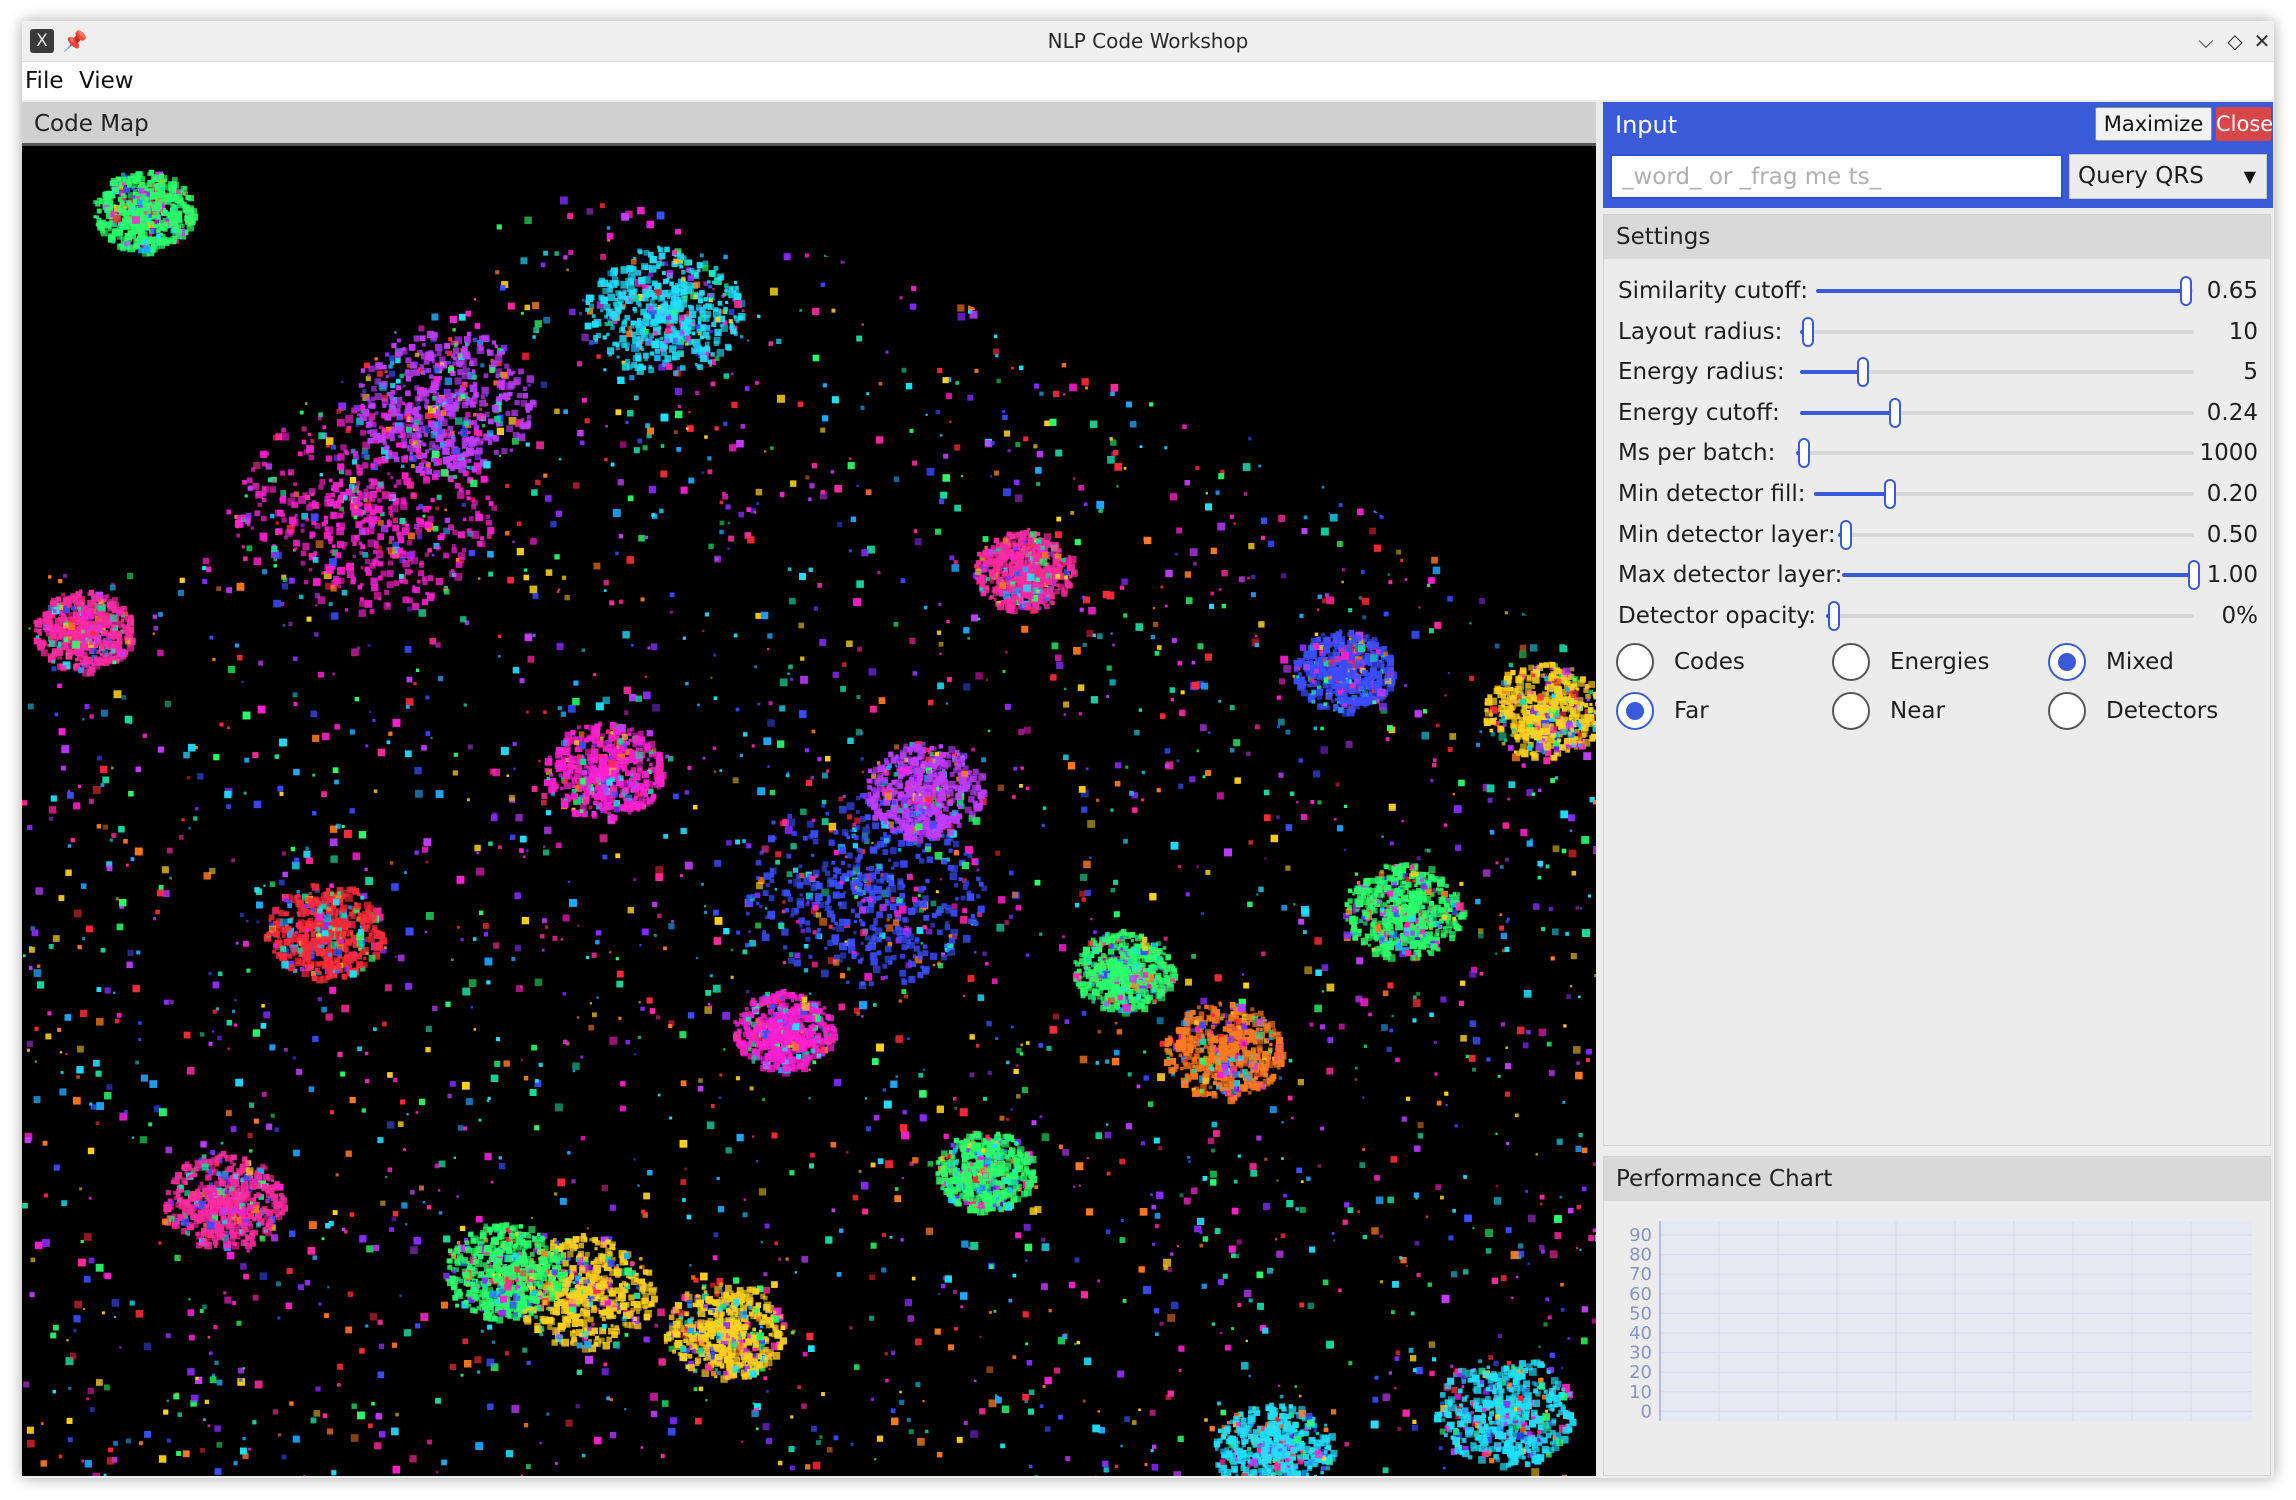 Image resolution: width=2296 pixels, height=1500 pixels. What do you see at coordinates (2235, 41) in the screenshot?
I see `maximize-icon: ◇` at bounding box center [2235, 41].